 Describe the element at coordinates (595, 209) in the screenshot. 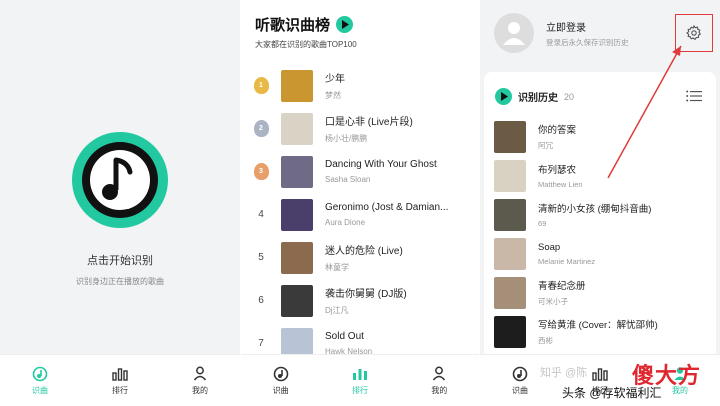

I see `song-title: 清新的小女孩 (绷甸抖音曲)` at that location.